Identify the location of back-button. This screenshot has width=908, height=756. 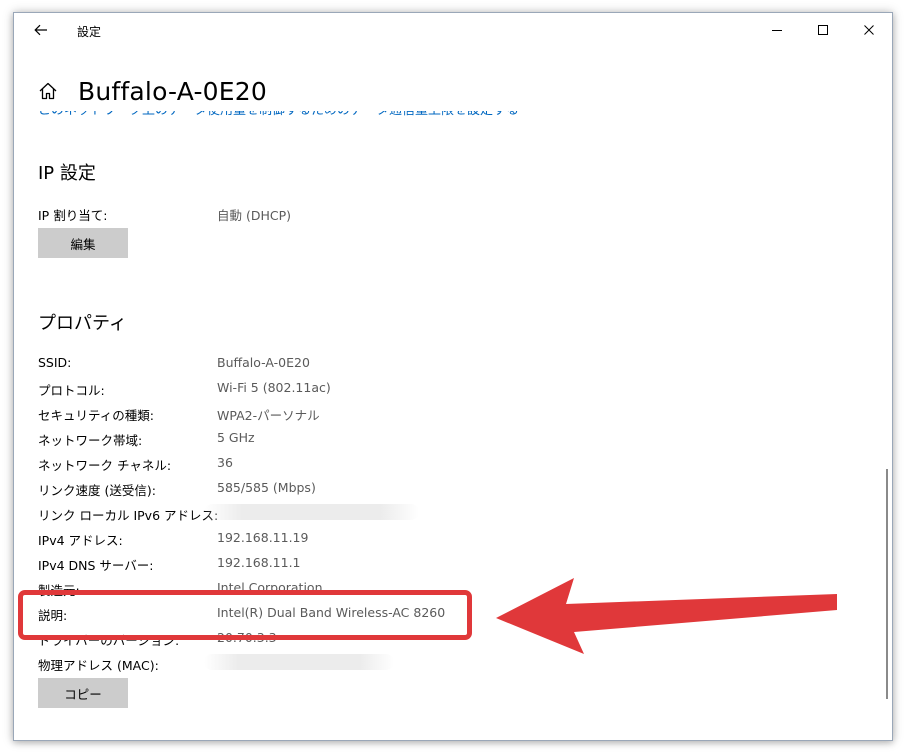
(41, 30).